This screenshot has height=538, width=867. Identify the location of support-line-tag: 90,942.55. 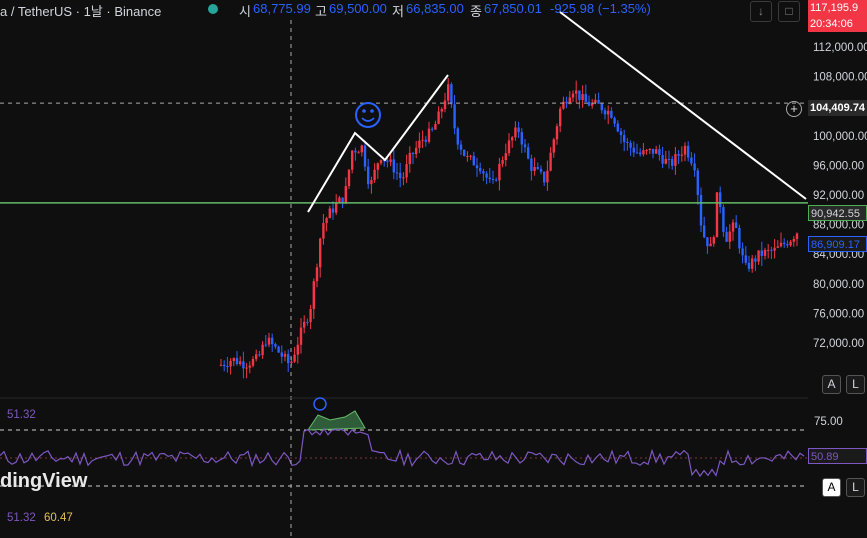
(837, 213).